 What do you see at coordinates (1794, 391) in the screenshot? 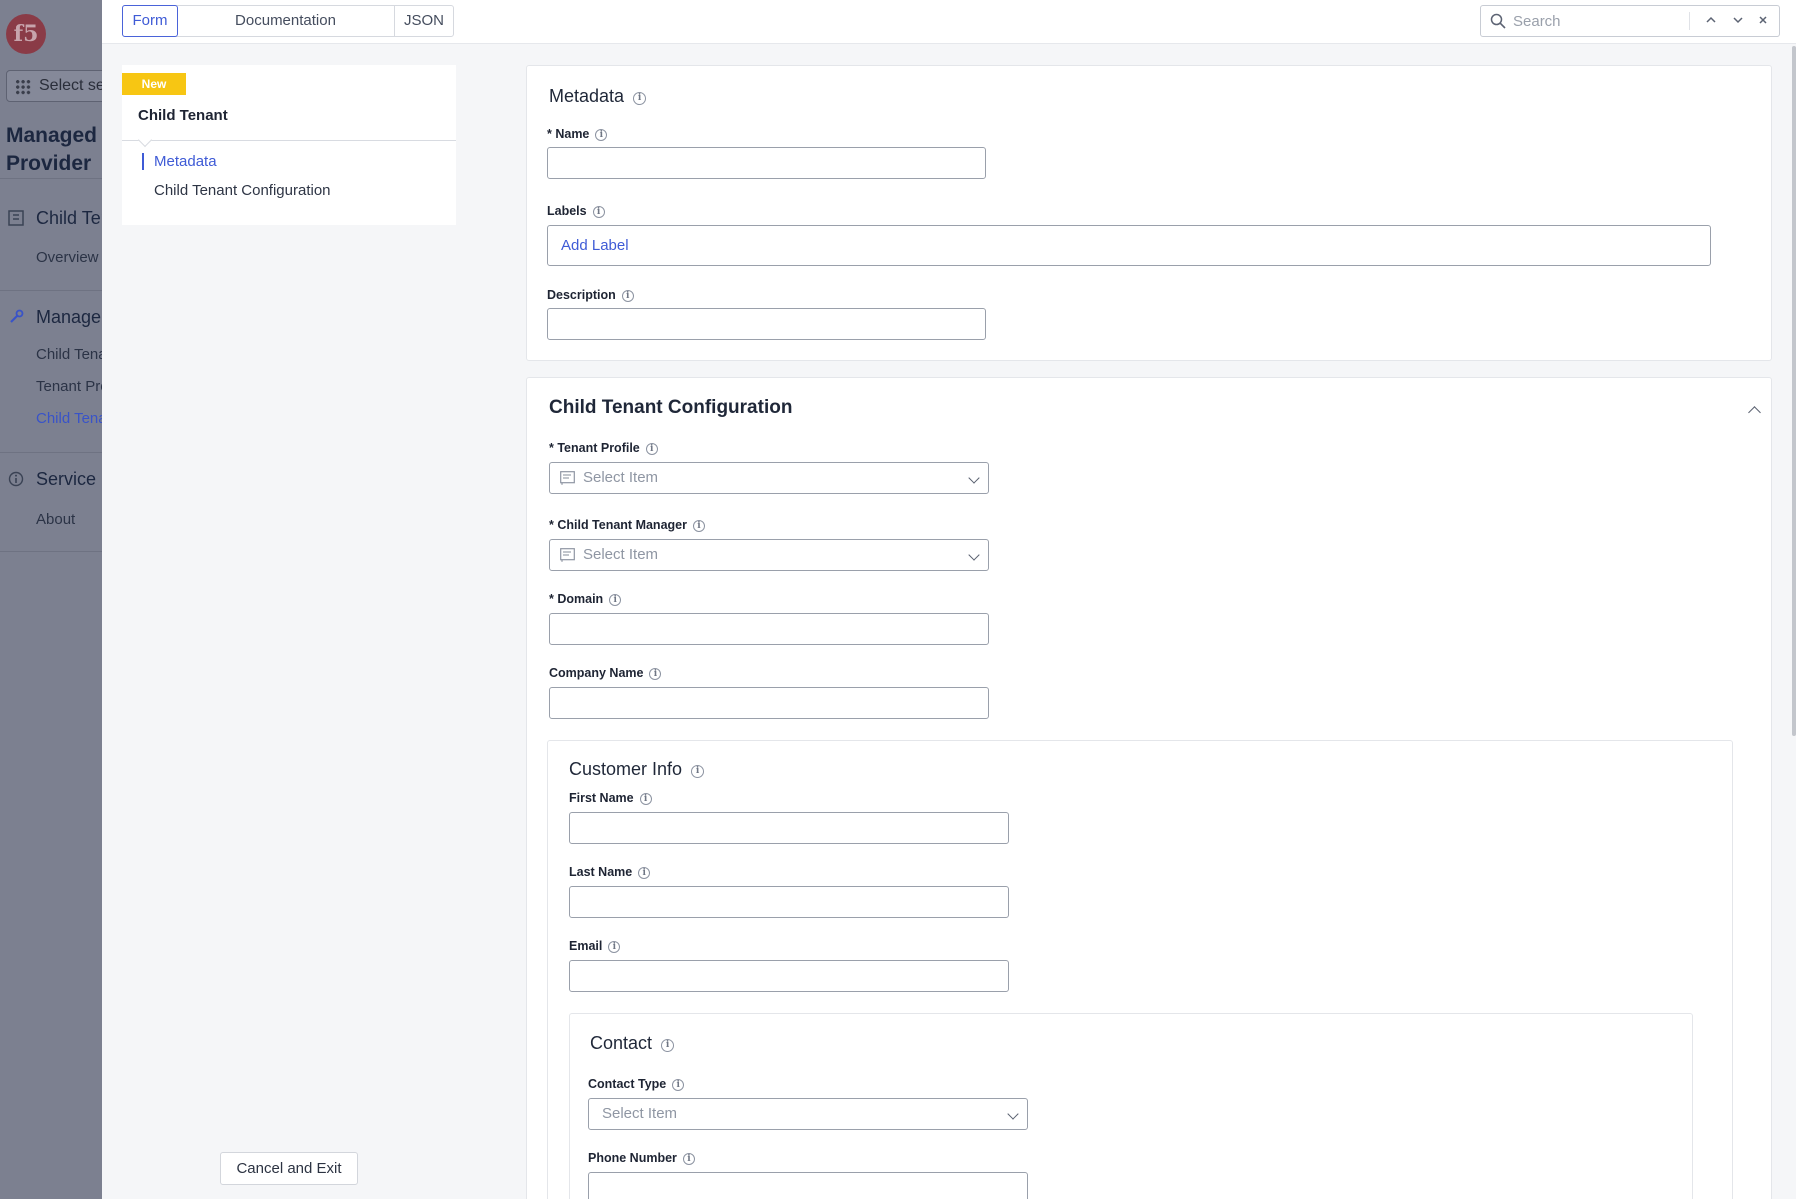
I see `scrollbar-thumb` at bounding box center [1794, 391].